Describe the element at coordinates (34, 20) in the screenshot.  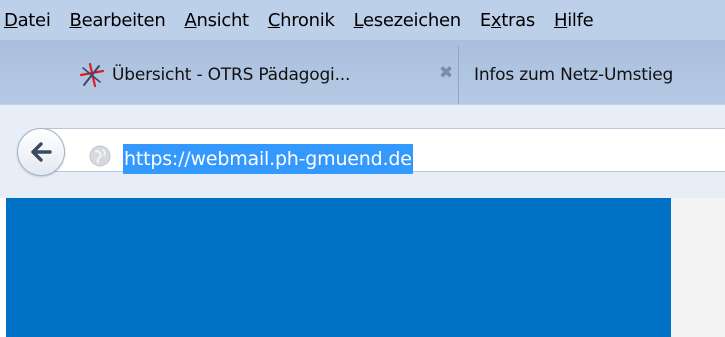
I see `menu-datei-label: atei` at that location.